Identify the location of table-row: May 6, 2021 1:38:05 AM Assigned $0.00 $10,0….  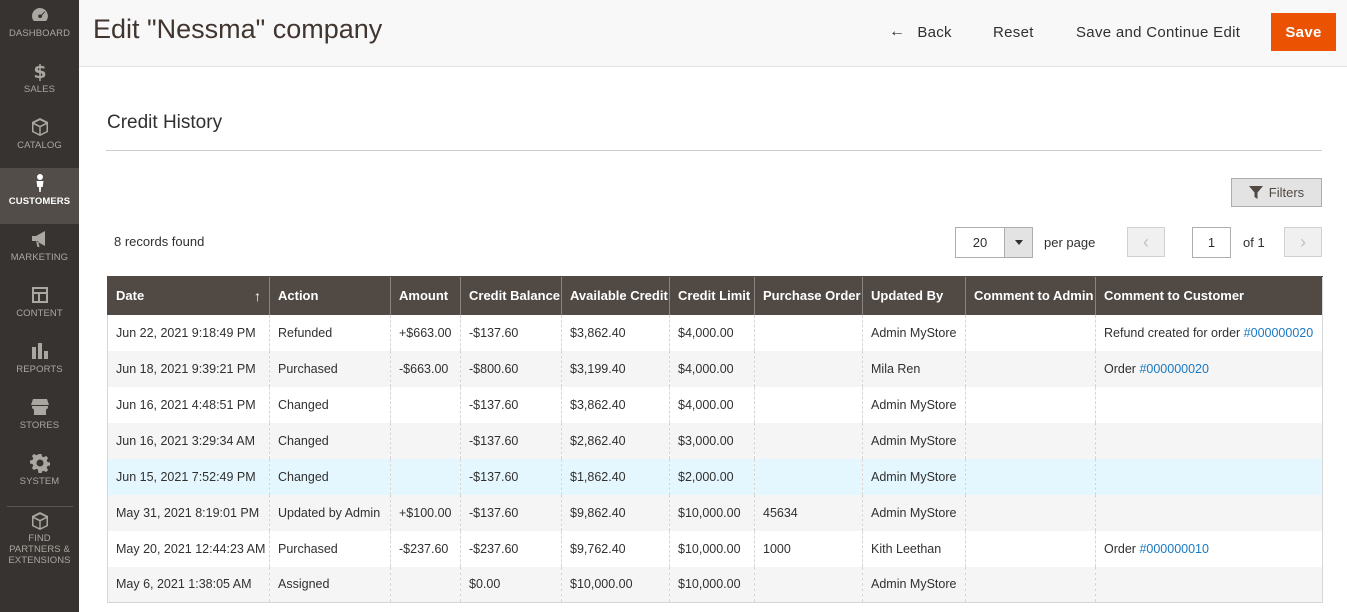
(715, 584).